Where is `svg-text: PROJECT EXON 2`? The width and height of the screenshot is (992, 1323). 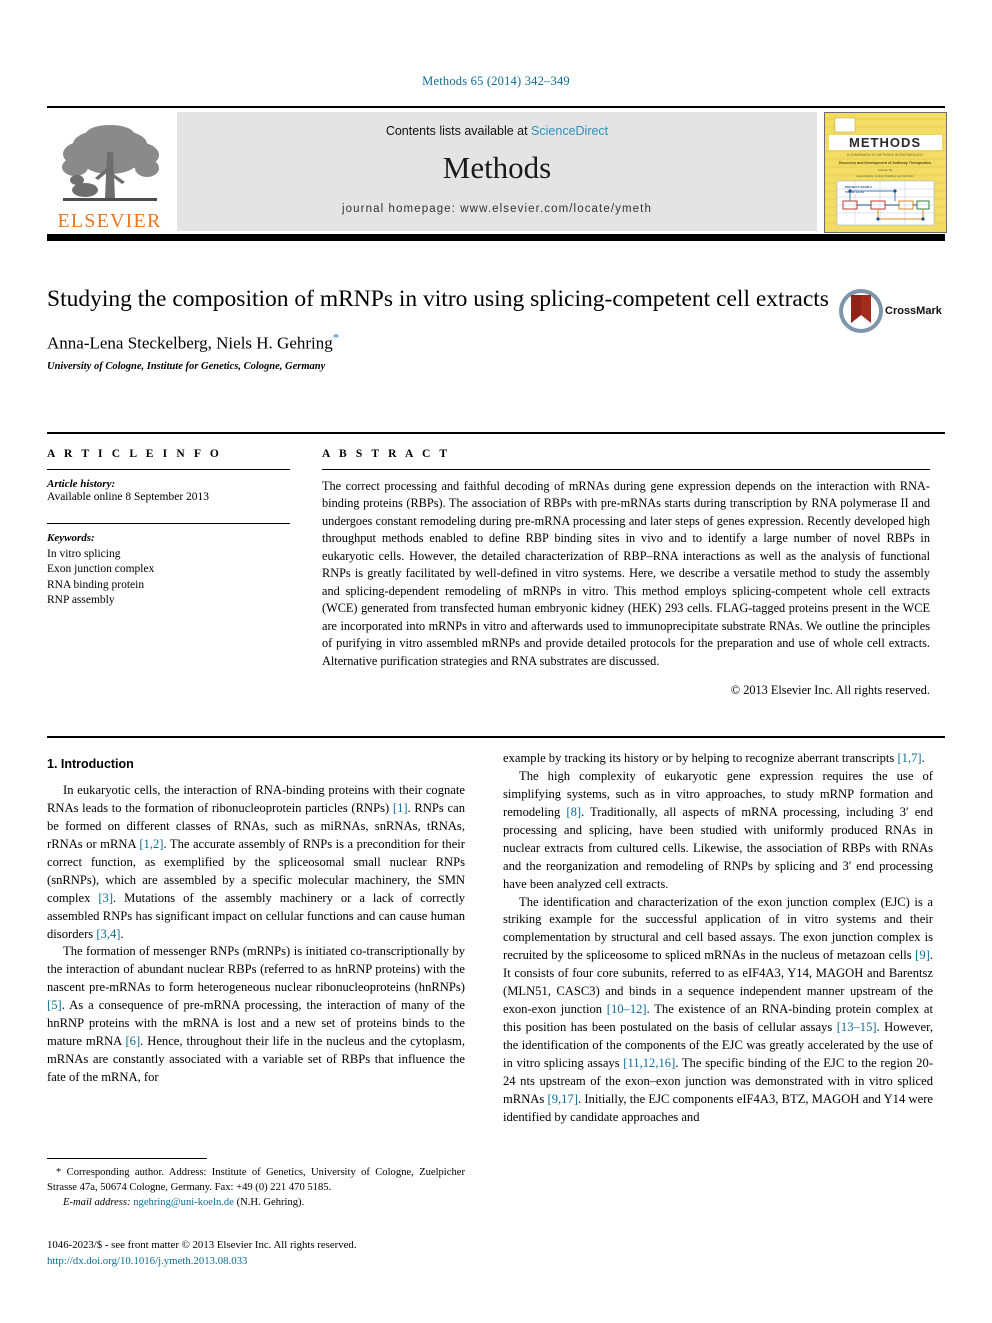 svg-text: PROJECT EXON 2 is located at coordinates (858, 187).